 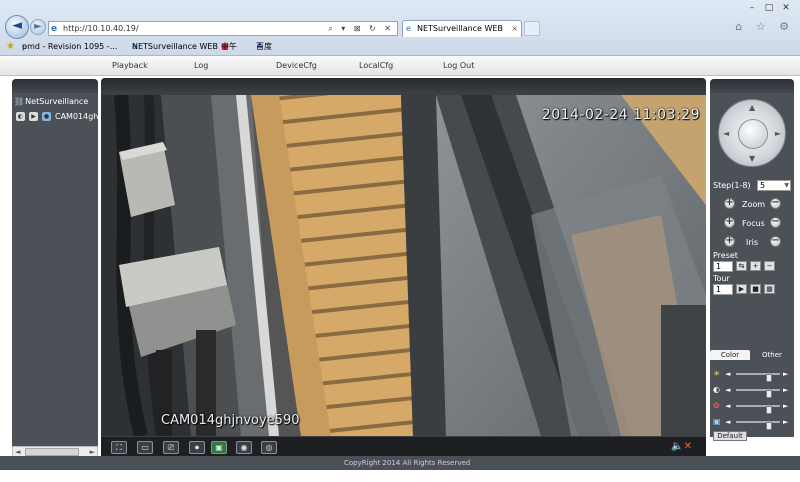 I want to click on menu-localcfg: LocalCfg, so click(x=376, y=66).